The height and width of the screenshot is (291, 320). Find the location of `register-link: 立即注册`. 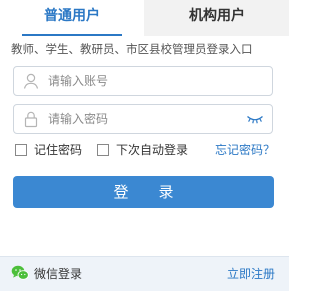

register-link: 立即注册 is located at coordinates (251, 273).